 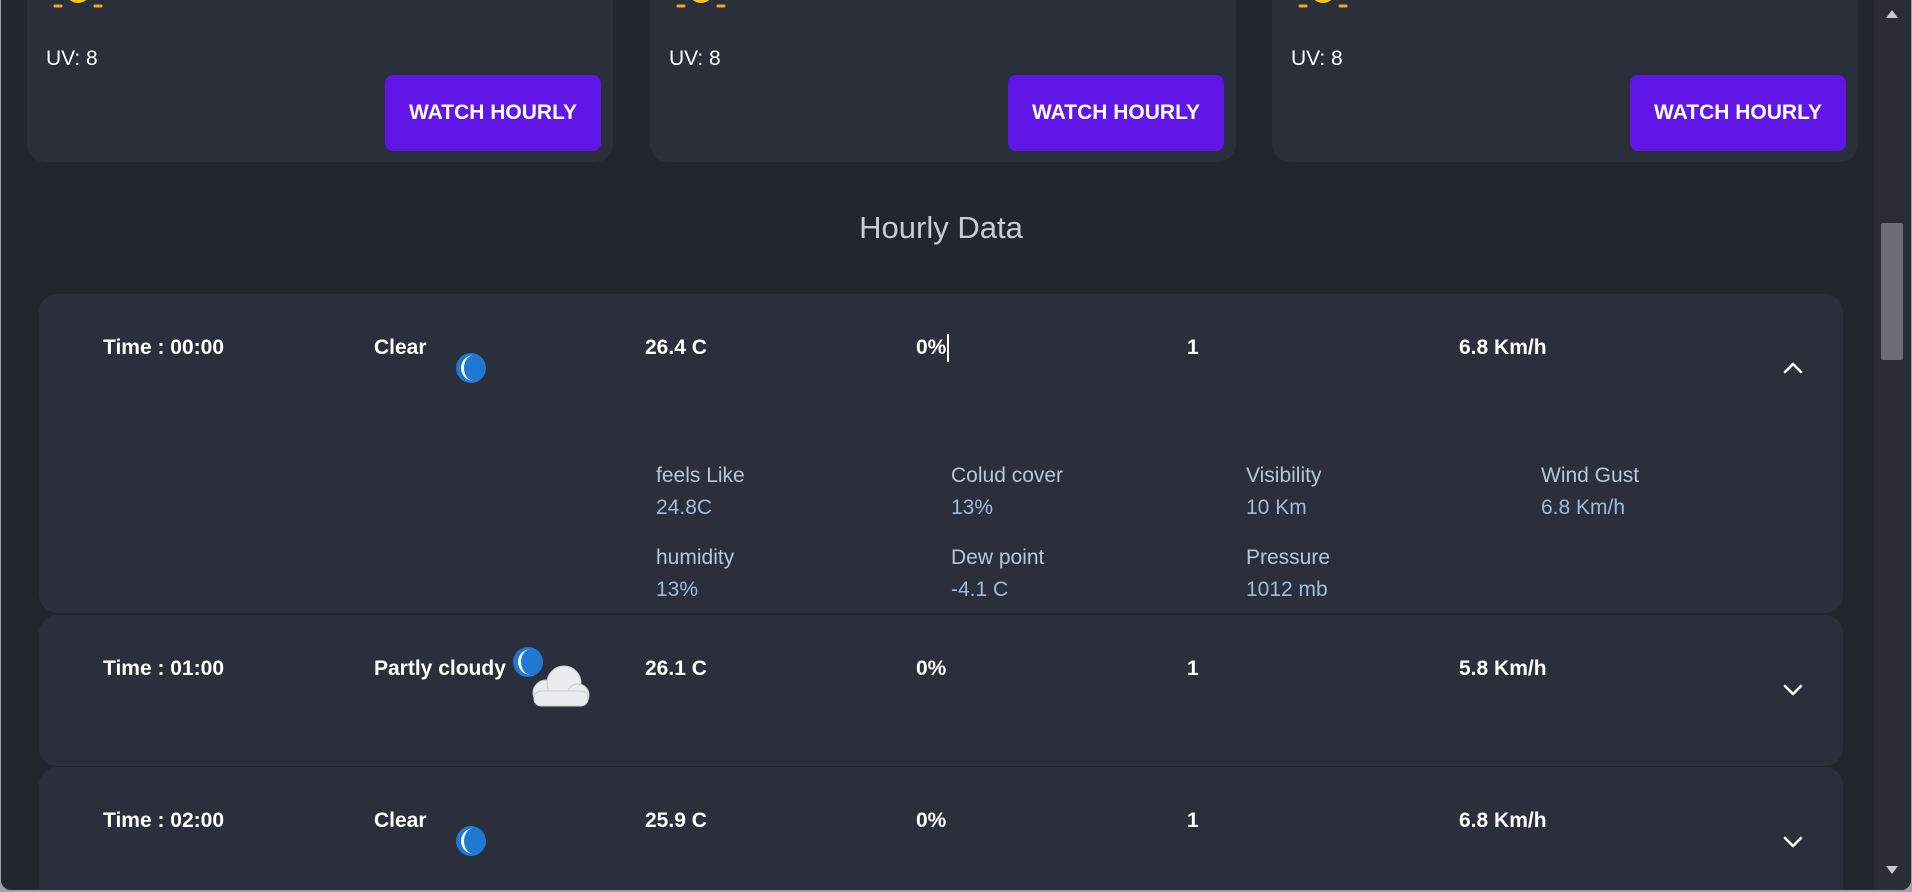 I want to click on detail-value: 24.8C, so click(x=684, y=507).